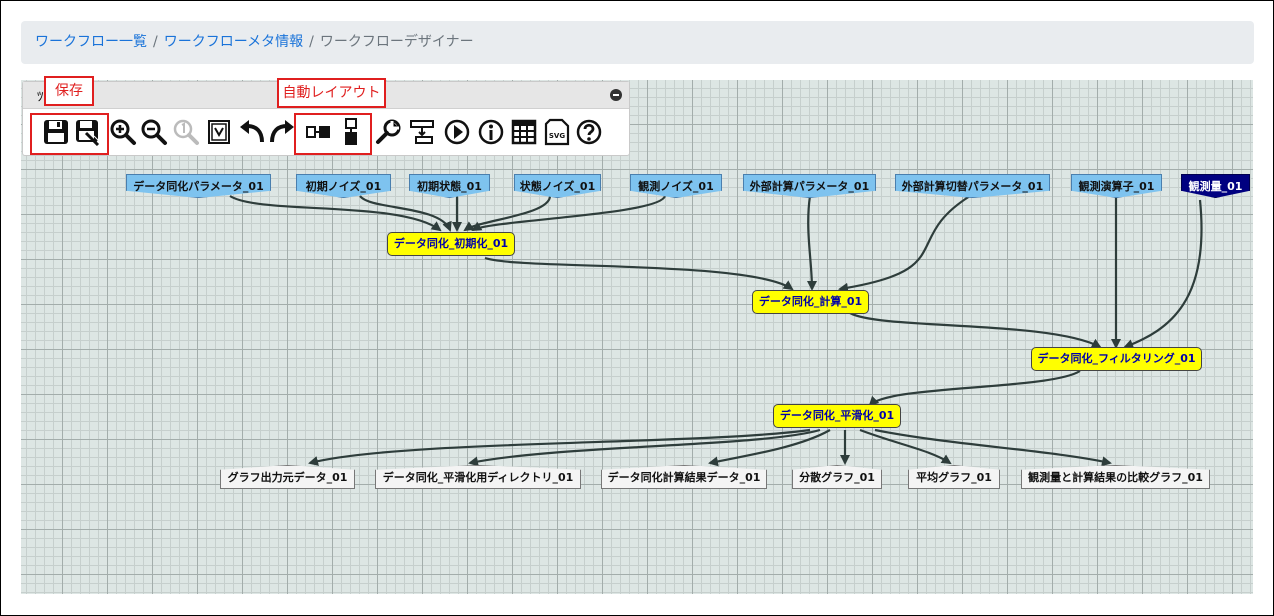 Image resolution: width=1274 pixels, height=616 pixels. Describe the element at coordinates (154, 132) in the screenshot. I see `zoom-out-icon` at that location.